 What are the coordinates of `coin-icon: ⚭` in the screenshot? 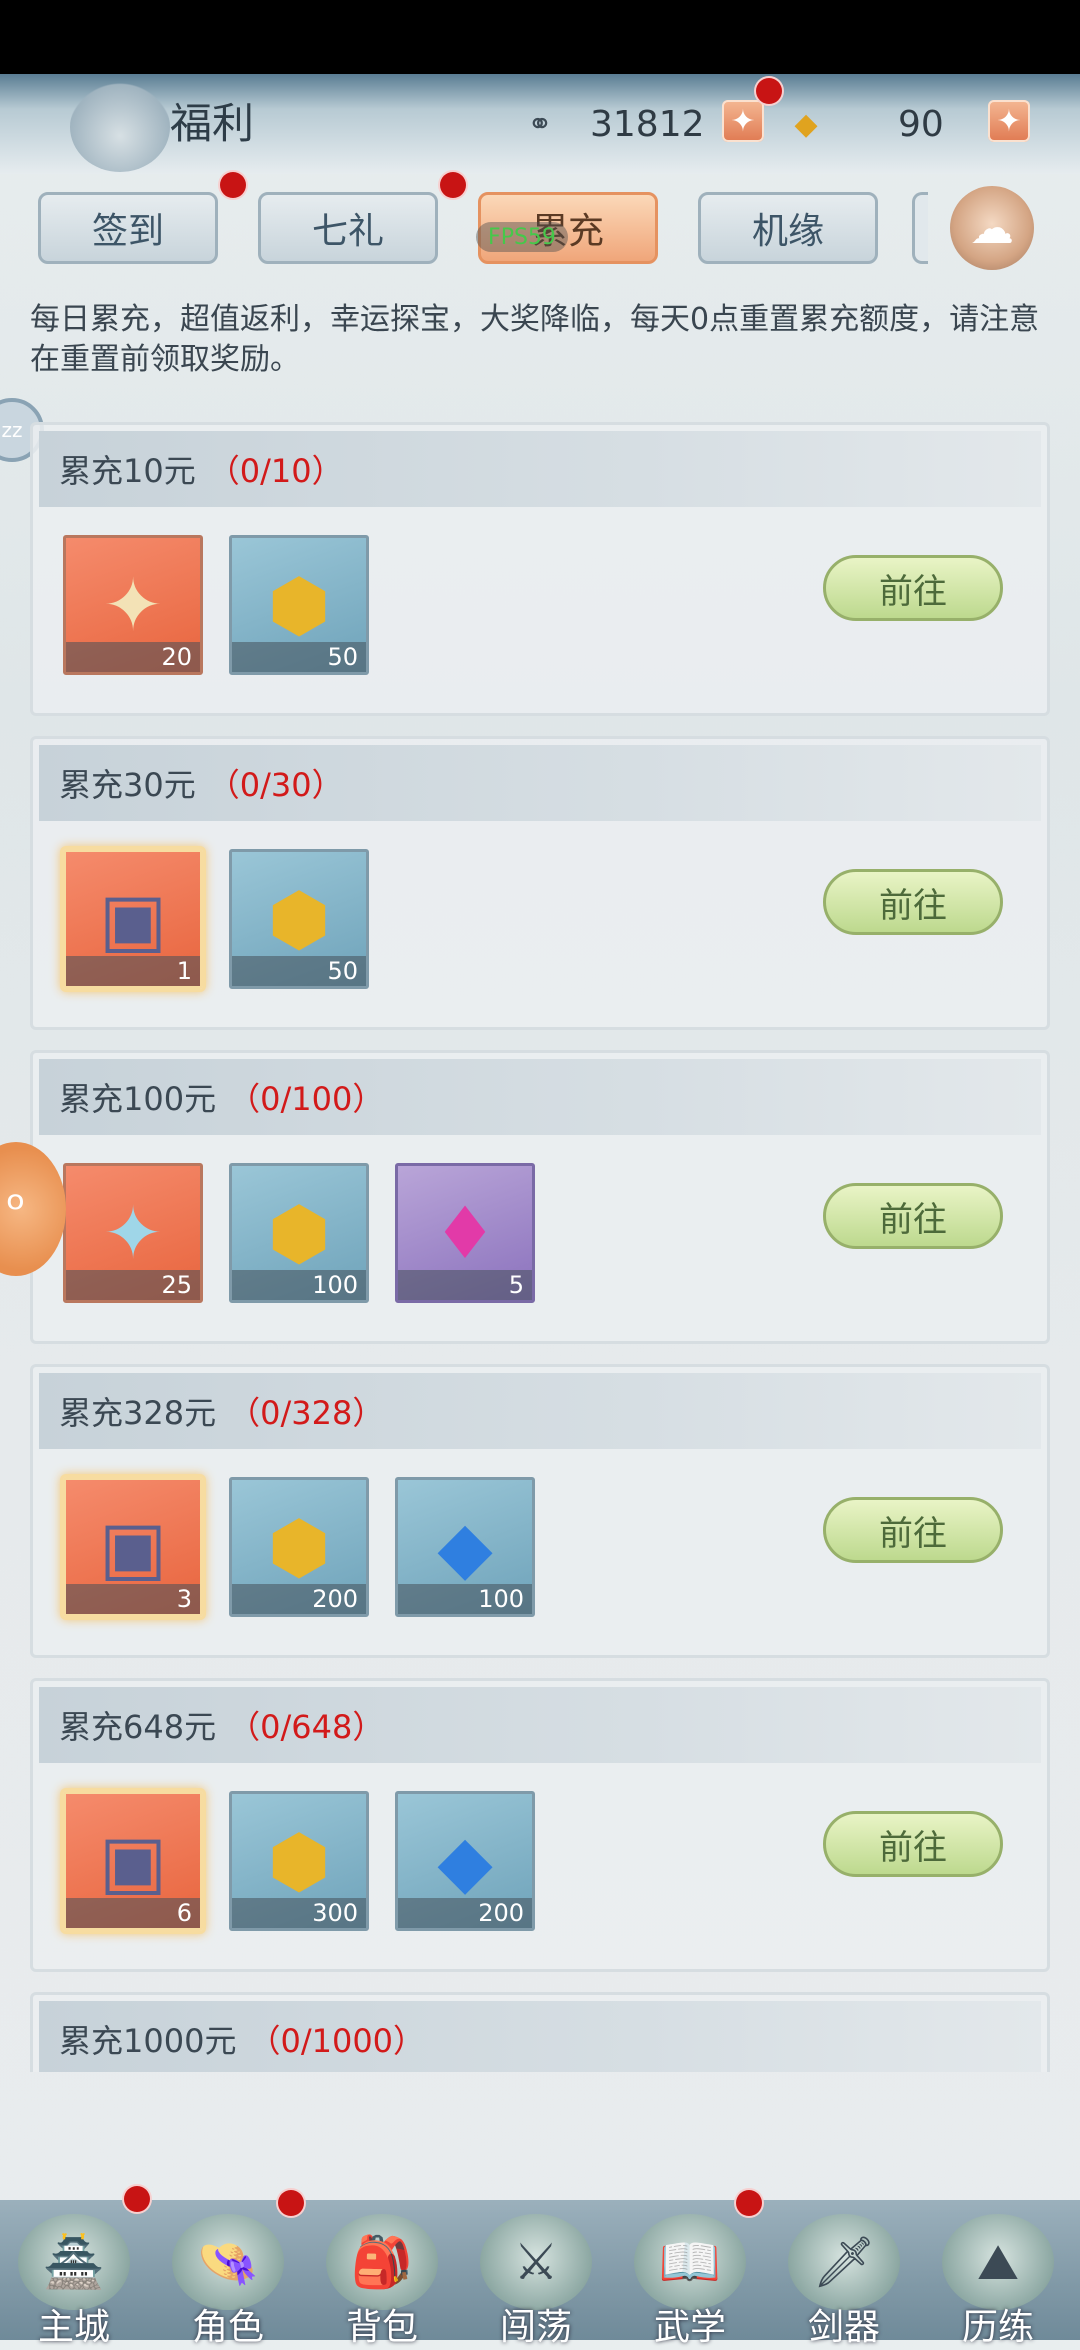 It's located at (540, 124).